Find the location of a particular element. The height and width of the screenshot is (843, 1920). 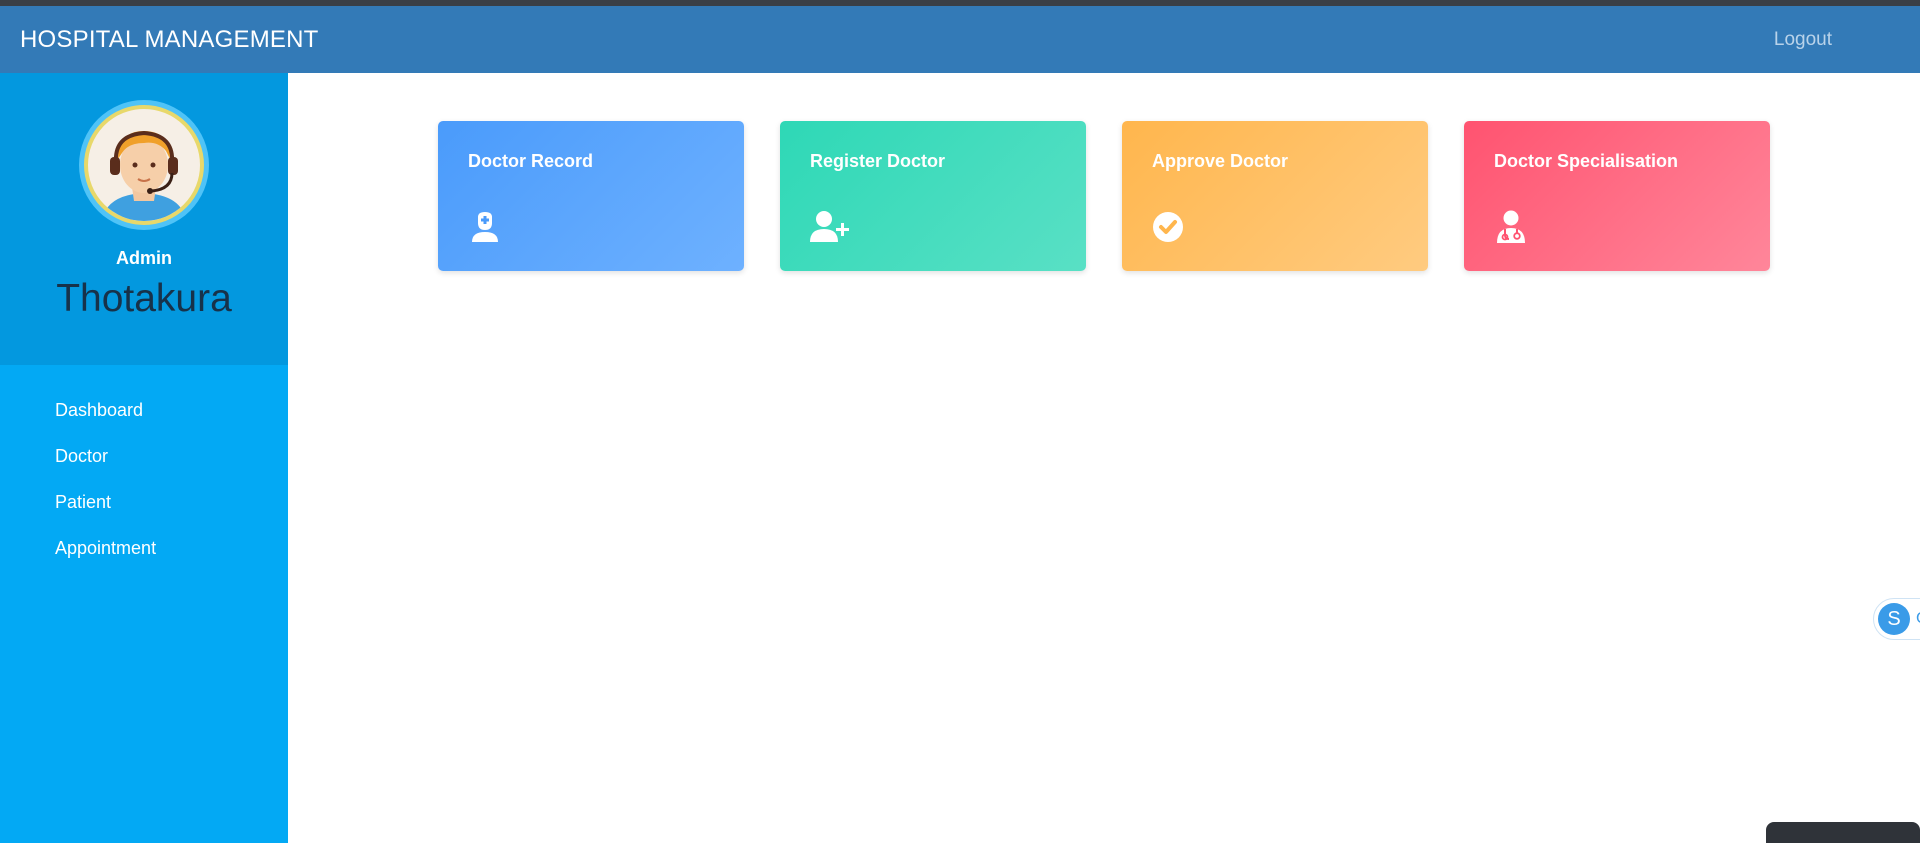

card-doctor-specialisation: Doctor Specialisation is located at coordinates (1617, 196).